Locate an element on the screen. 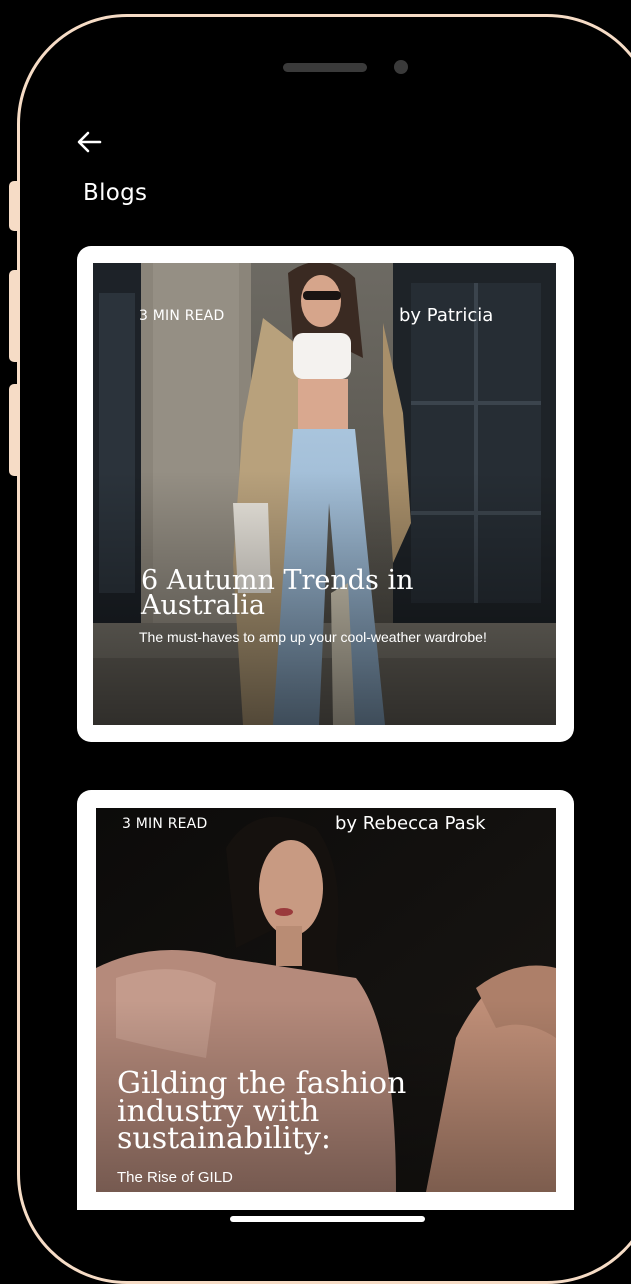 This screenshot has height=1284, width=631. blog-subtitle: The Rise of GILD is located at coordinates (175, 1177).